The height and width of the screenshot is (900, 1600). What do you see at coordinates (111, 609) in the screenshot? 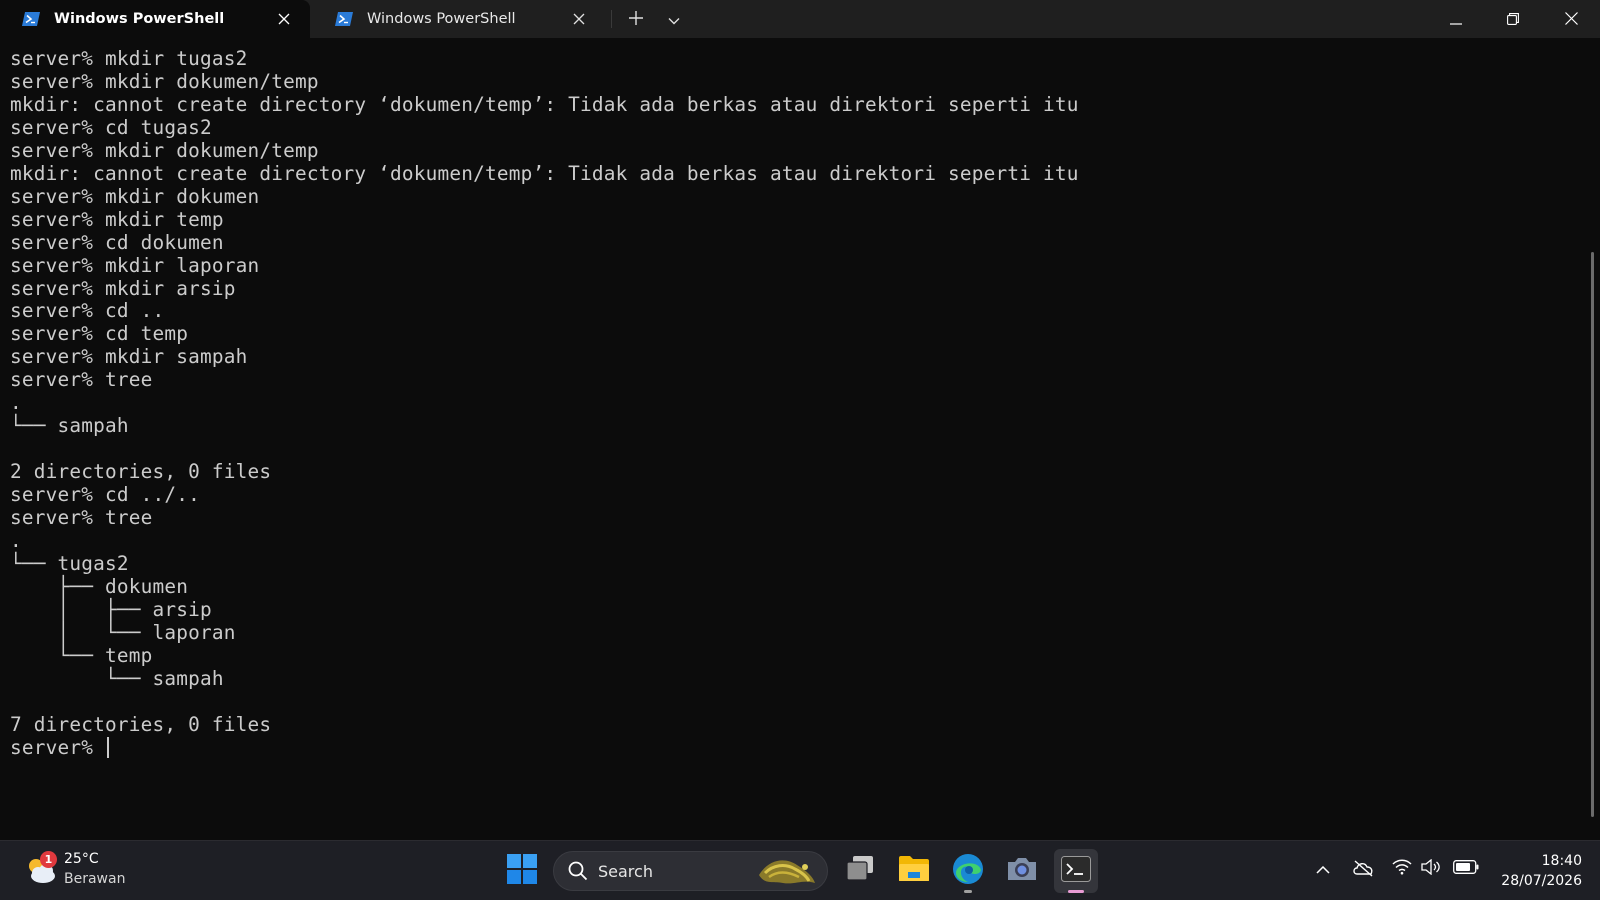
I see `terminal-line: │ ├── arsip` at bounding box center [111, 609].